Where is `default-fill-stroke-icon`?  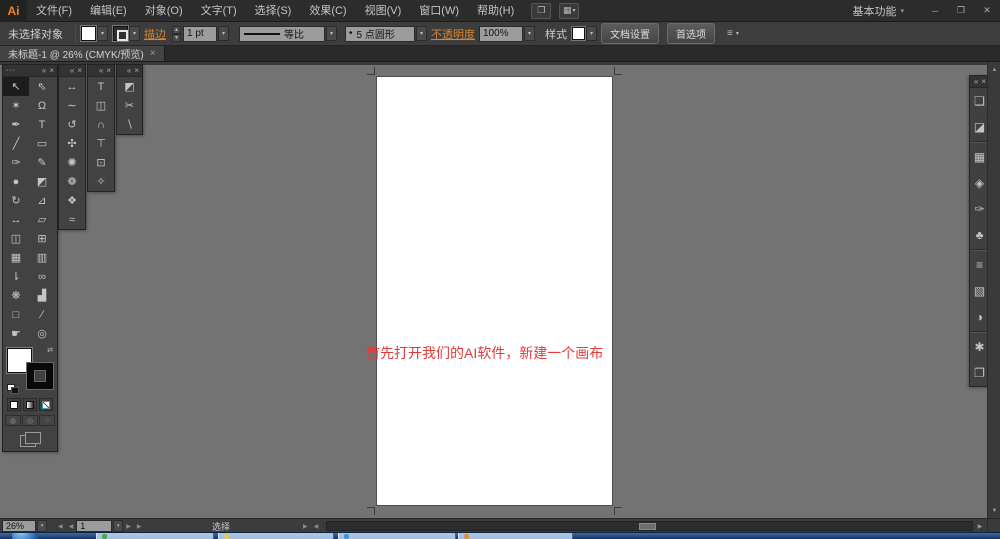 default-fill-stroke-icon is located at coordinates (13, 389).